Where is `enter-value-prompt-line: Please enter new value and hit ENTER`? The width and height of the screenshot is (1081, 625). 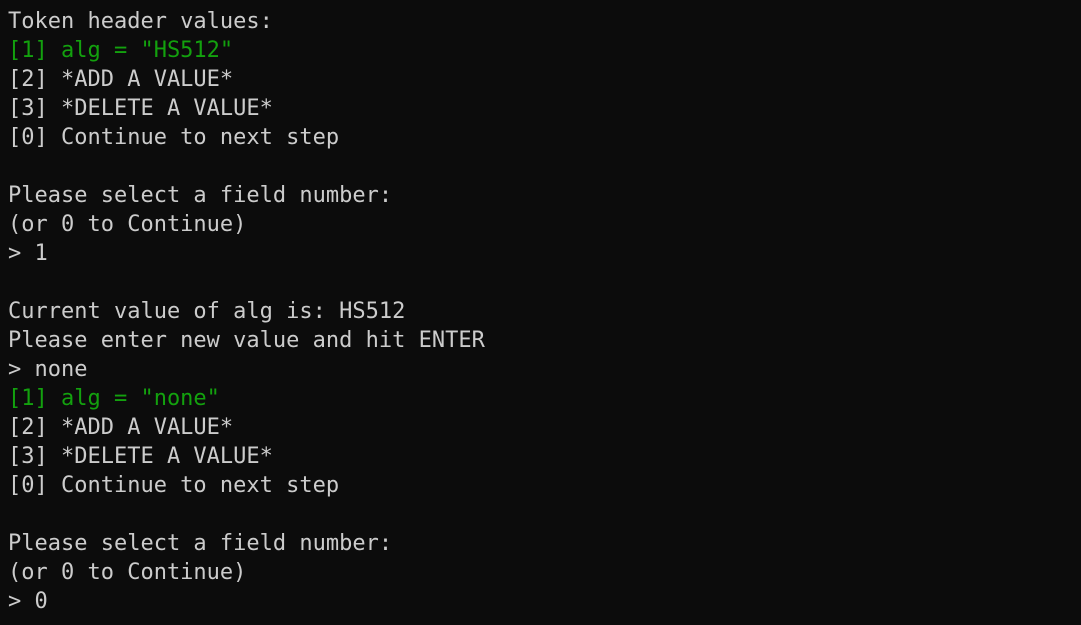
enter-value-prompt-line: Please enter new value and hit ENTER is located at coordinates (246, 340).